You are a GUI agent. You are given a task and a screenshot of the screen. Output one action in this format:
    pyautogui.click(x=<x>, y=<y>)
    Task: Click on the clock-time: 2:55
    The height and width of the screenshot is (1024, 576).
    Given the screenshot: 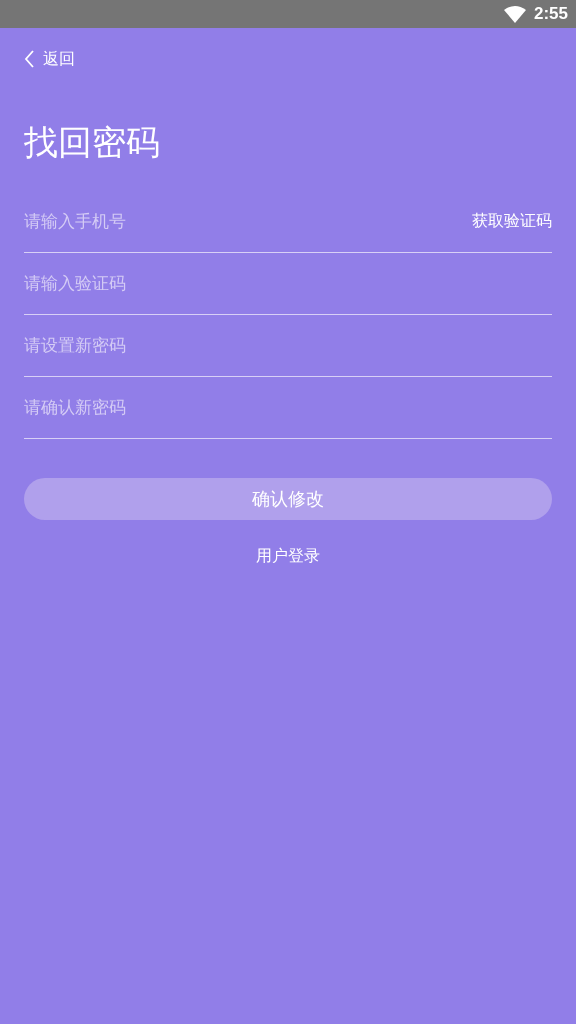 What is the action you would take?
    pyautogui.click(x=550, y=14)
    